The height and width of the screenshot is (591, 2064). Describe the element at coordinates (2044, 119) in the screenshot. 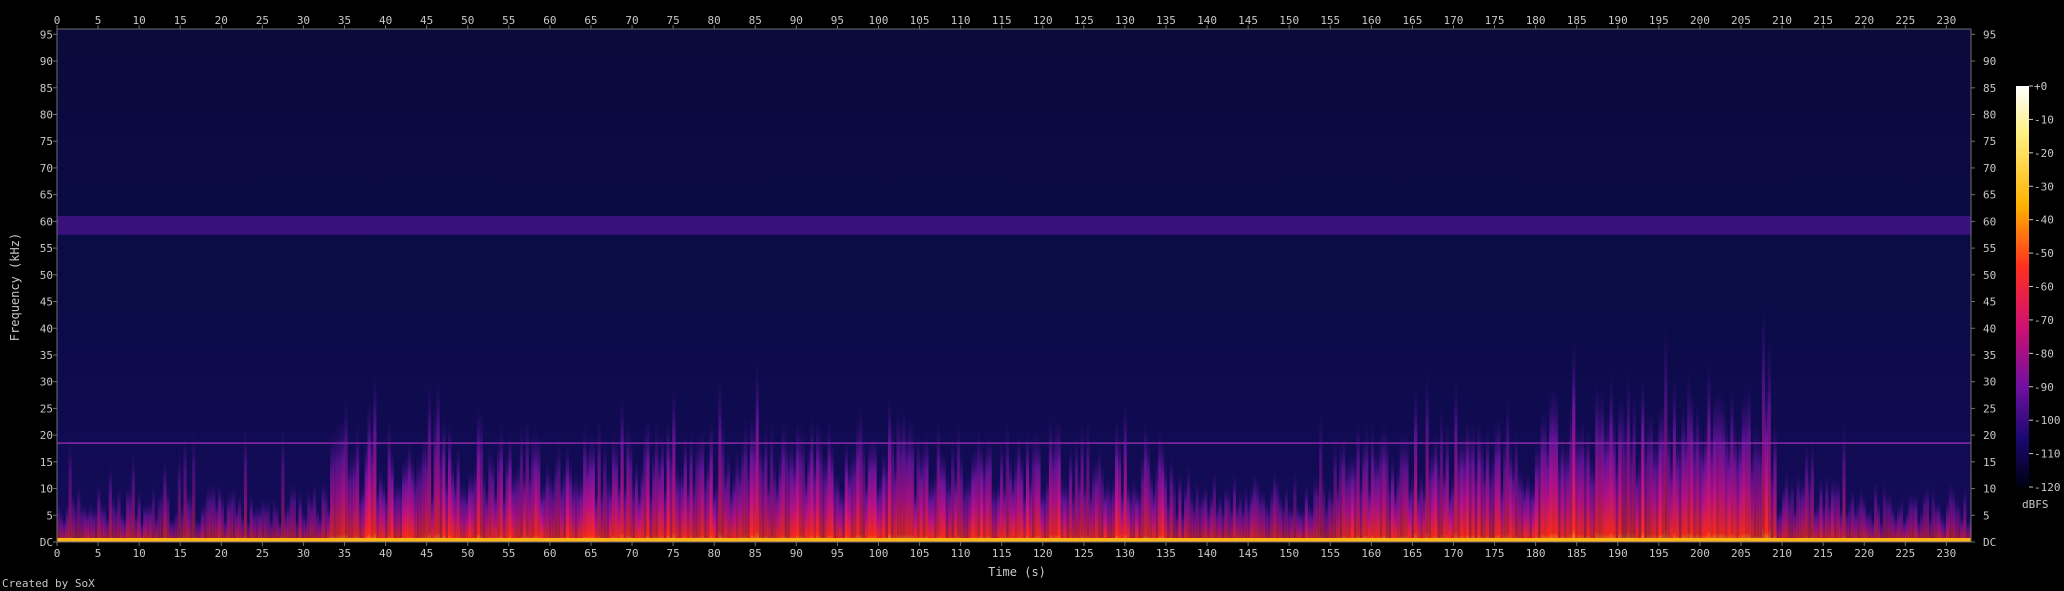

I see `colorbar-tick-label: -10` at that location.